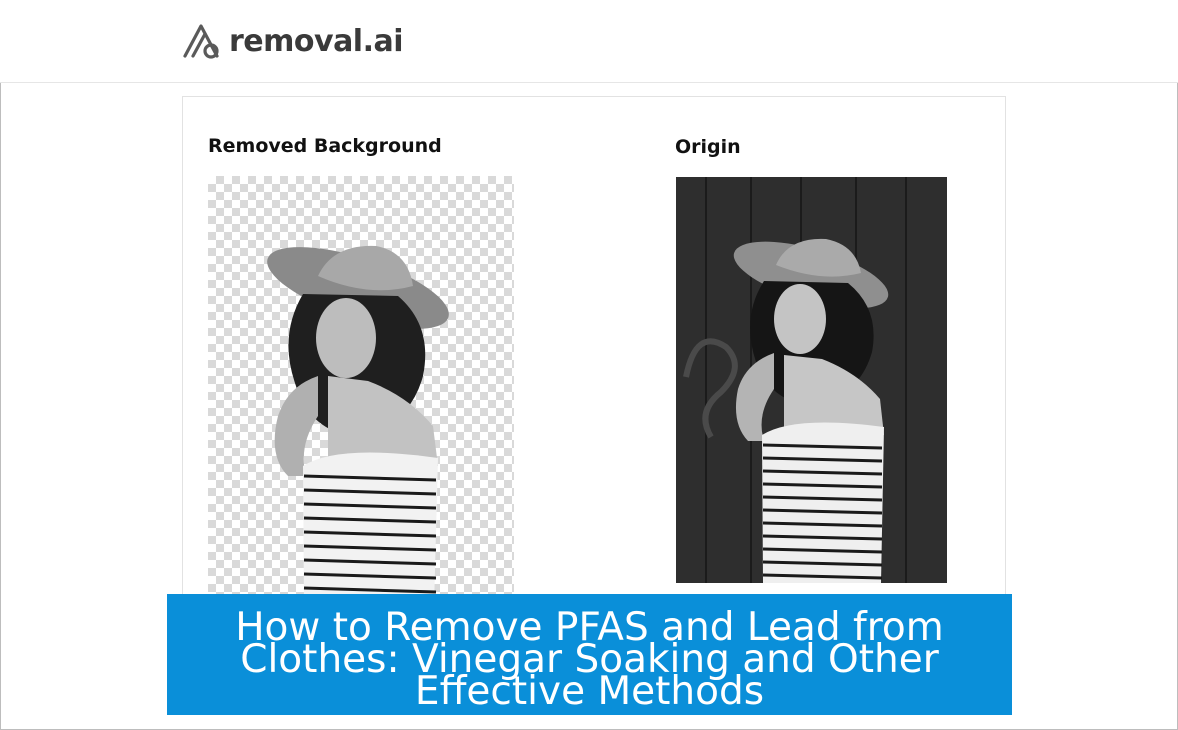 The image size is (1178, 730). Describe the element at coordinates (316, 41) in the screenshot. I see `logo-text: removal.ai` at that location.